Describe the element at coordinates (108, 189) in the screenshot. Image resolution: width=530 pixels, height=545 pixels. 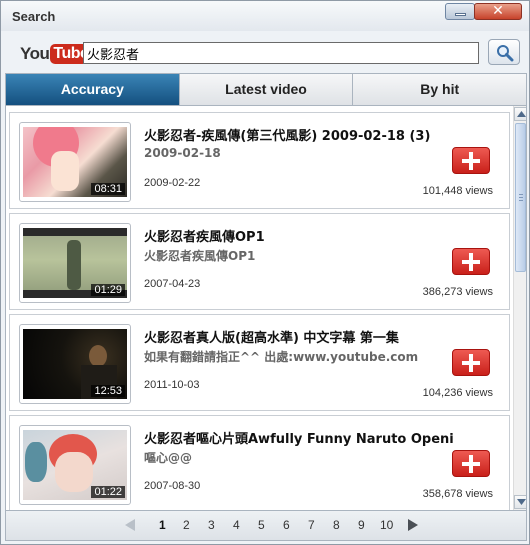
I see `video-duration: 08:31` at that location.